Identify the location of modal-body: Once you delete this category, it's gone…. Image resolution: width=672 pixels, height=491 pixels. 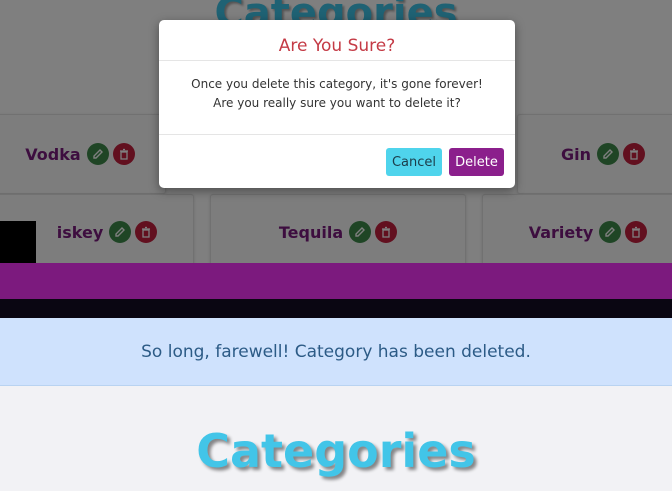
(337, 98).